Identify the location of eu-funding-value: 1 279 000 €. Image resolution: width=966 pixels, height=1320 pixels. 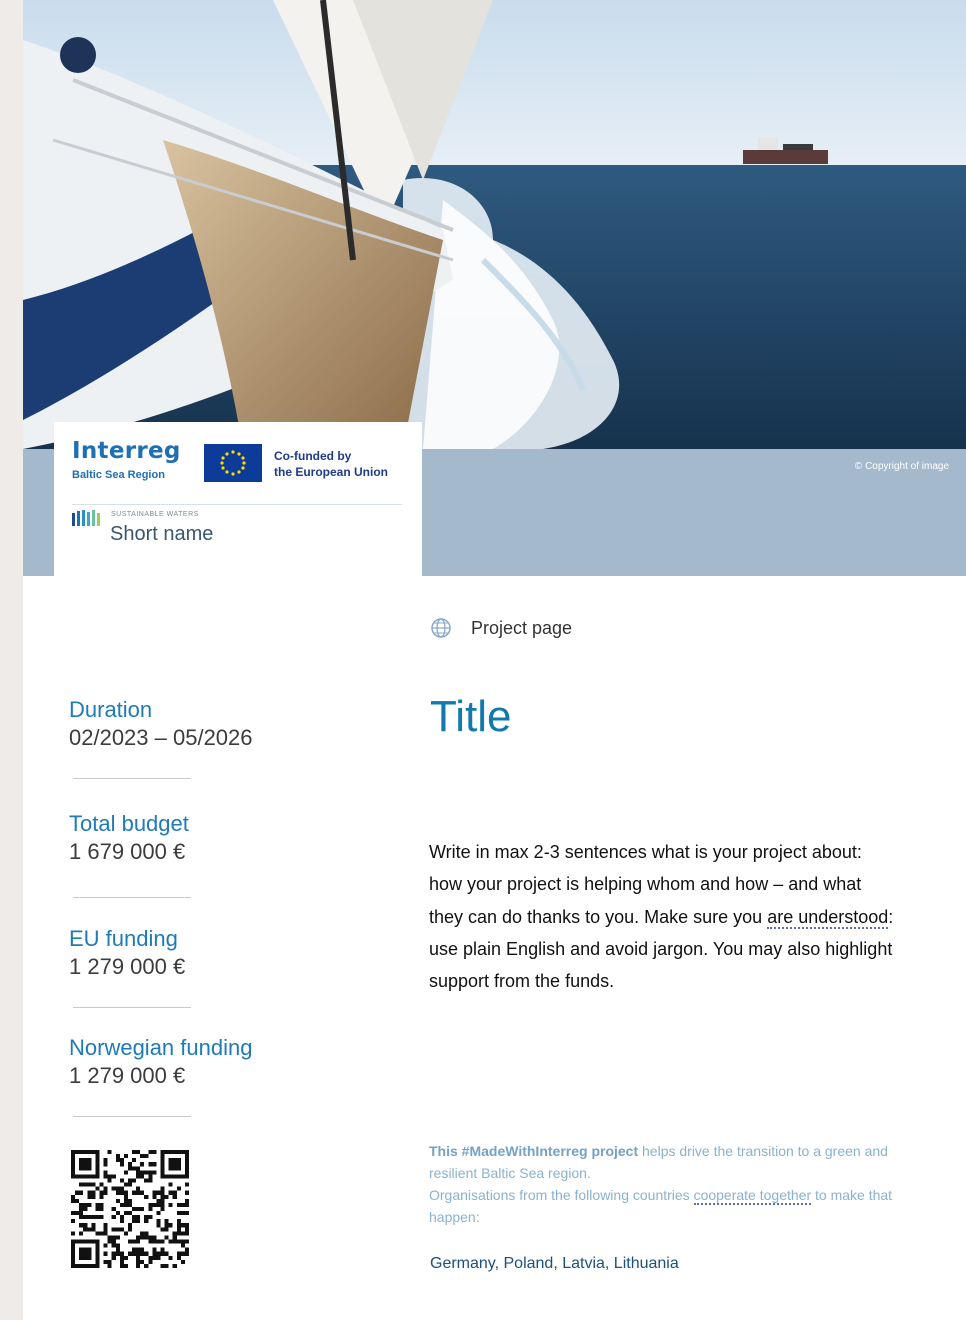
(127, 966).